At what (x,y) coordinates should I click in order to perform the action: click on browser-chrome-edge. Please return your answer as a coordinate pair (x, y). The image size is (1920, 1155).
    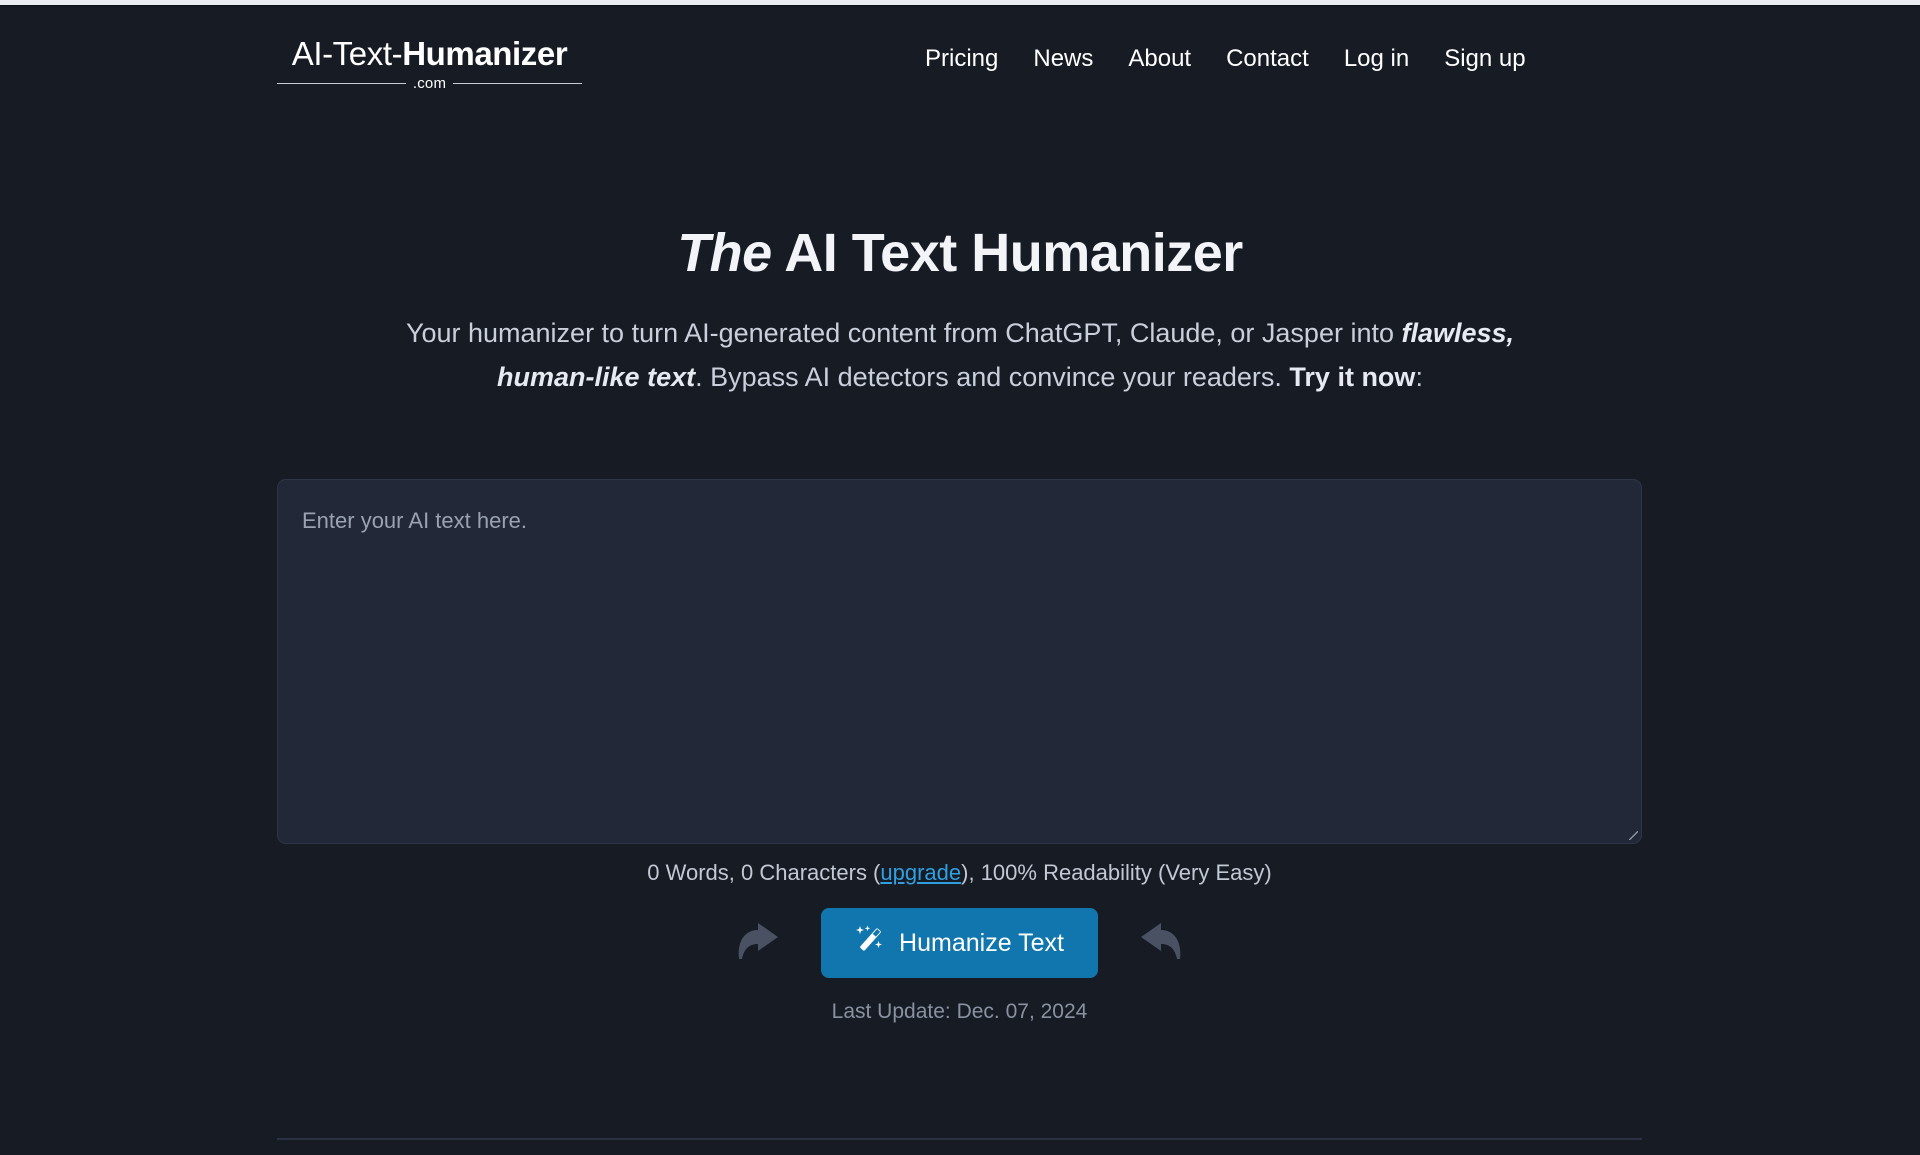
    Looking at the image, I should click on (960, 3).